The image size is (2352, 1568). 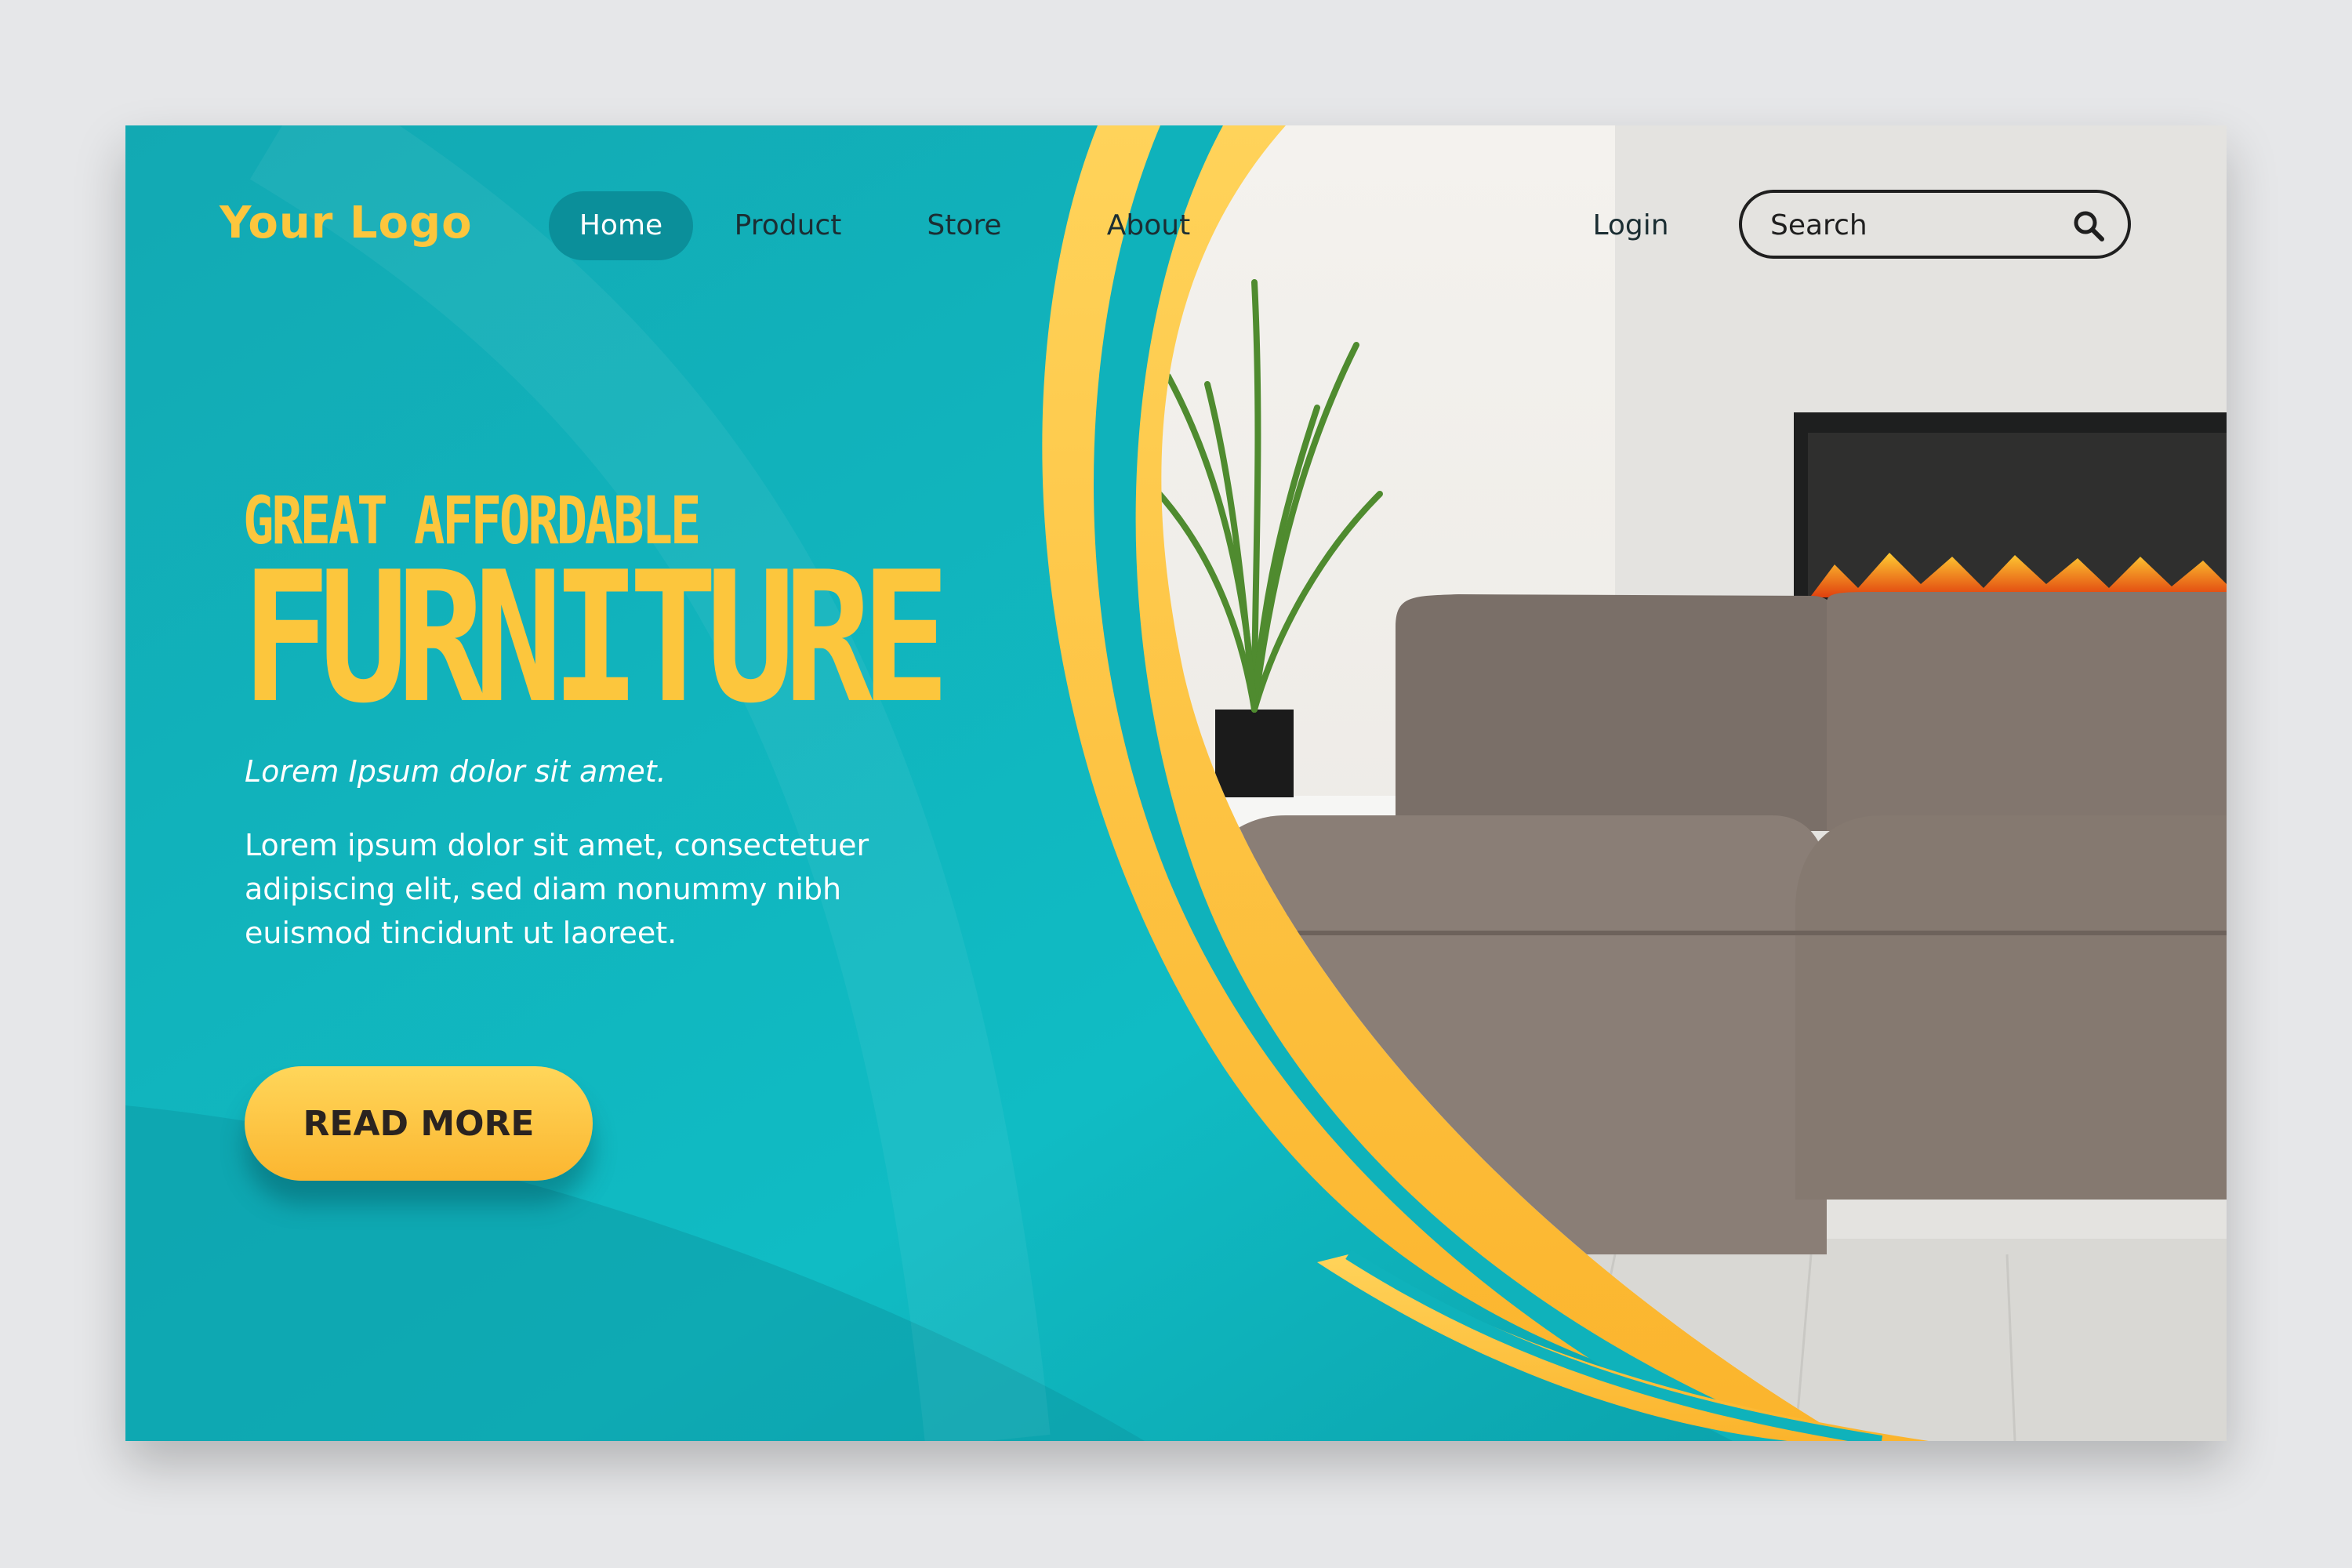 What do you see at coordinates (964, 225) in the screenshot?
I see `nav-store: Store` at bounding box center [964, 225].